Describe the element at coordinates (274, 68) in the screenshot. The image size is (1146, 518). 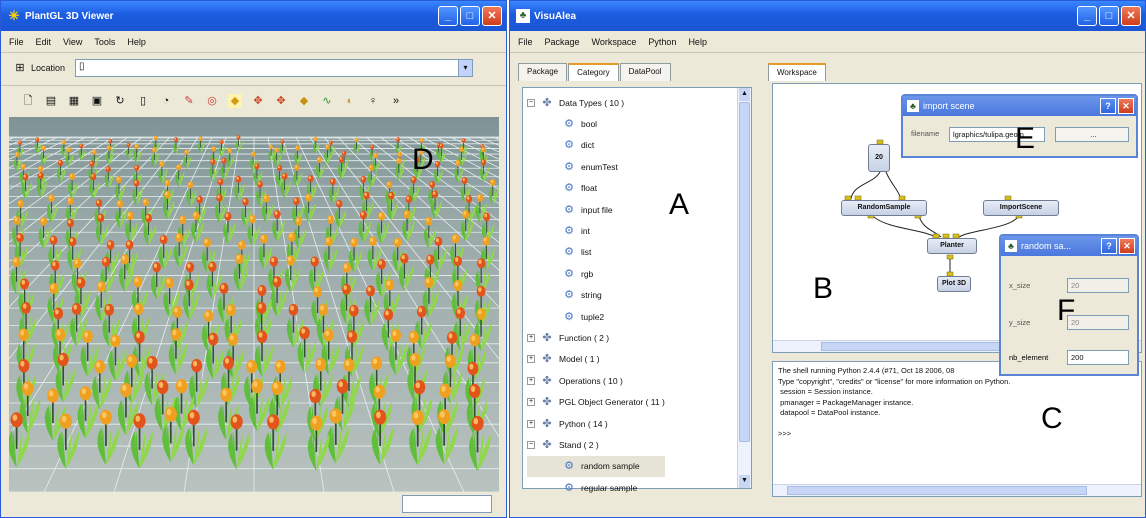
I see `location-input: ▯ ▾` at that location.